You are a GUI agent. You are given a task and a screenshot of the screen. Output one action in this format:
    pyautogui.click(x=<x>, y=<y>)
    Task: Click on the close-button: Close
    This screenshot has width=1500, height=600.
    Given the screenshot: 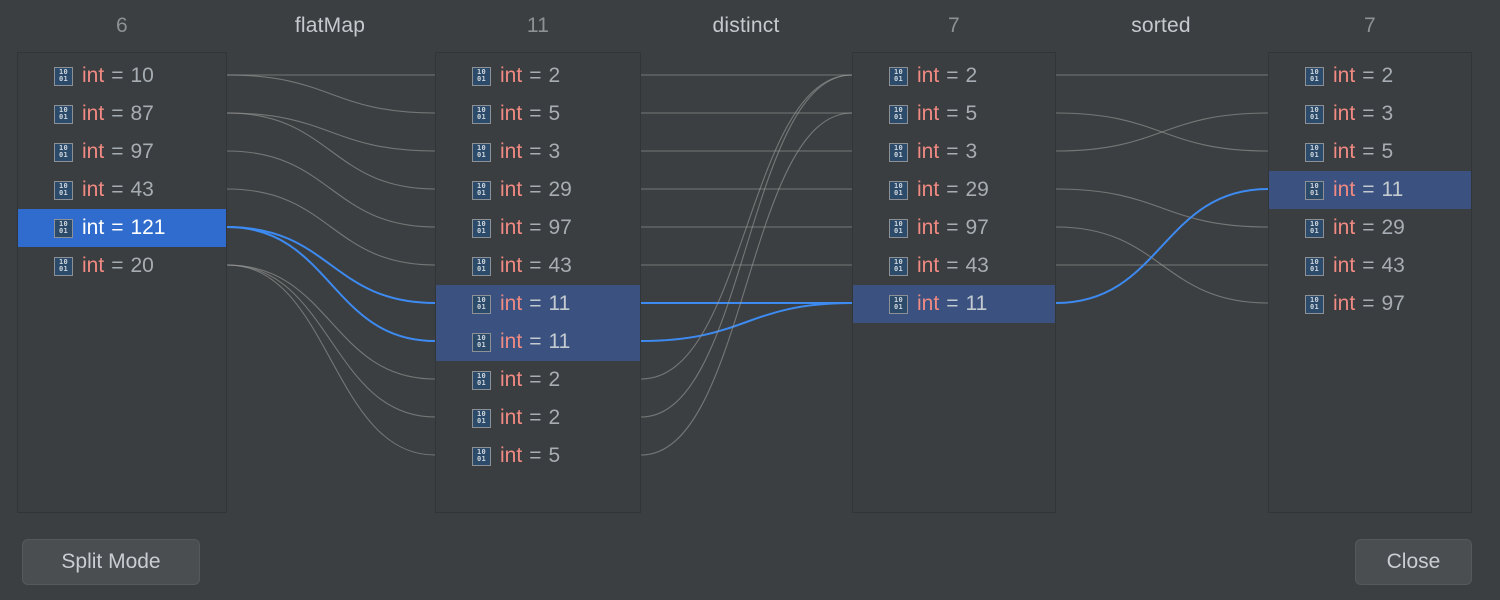 What is the action you would take?
    pyautogui.click(x=1413, y=562)
    